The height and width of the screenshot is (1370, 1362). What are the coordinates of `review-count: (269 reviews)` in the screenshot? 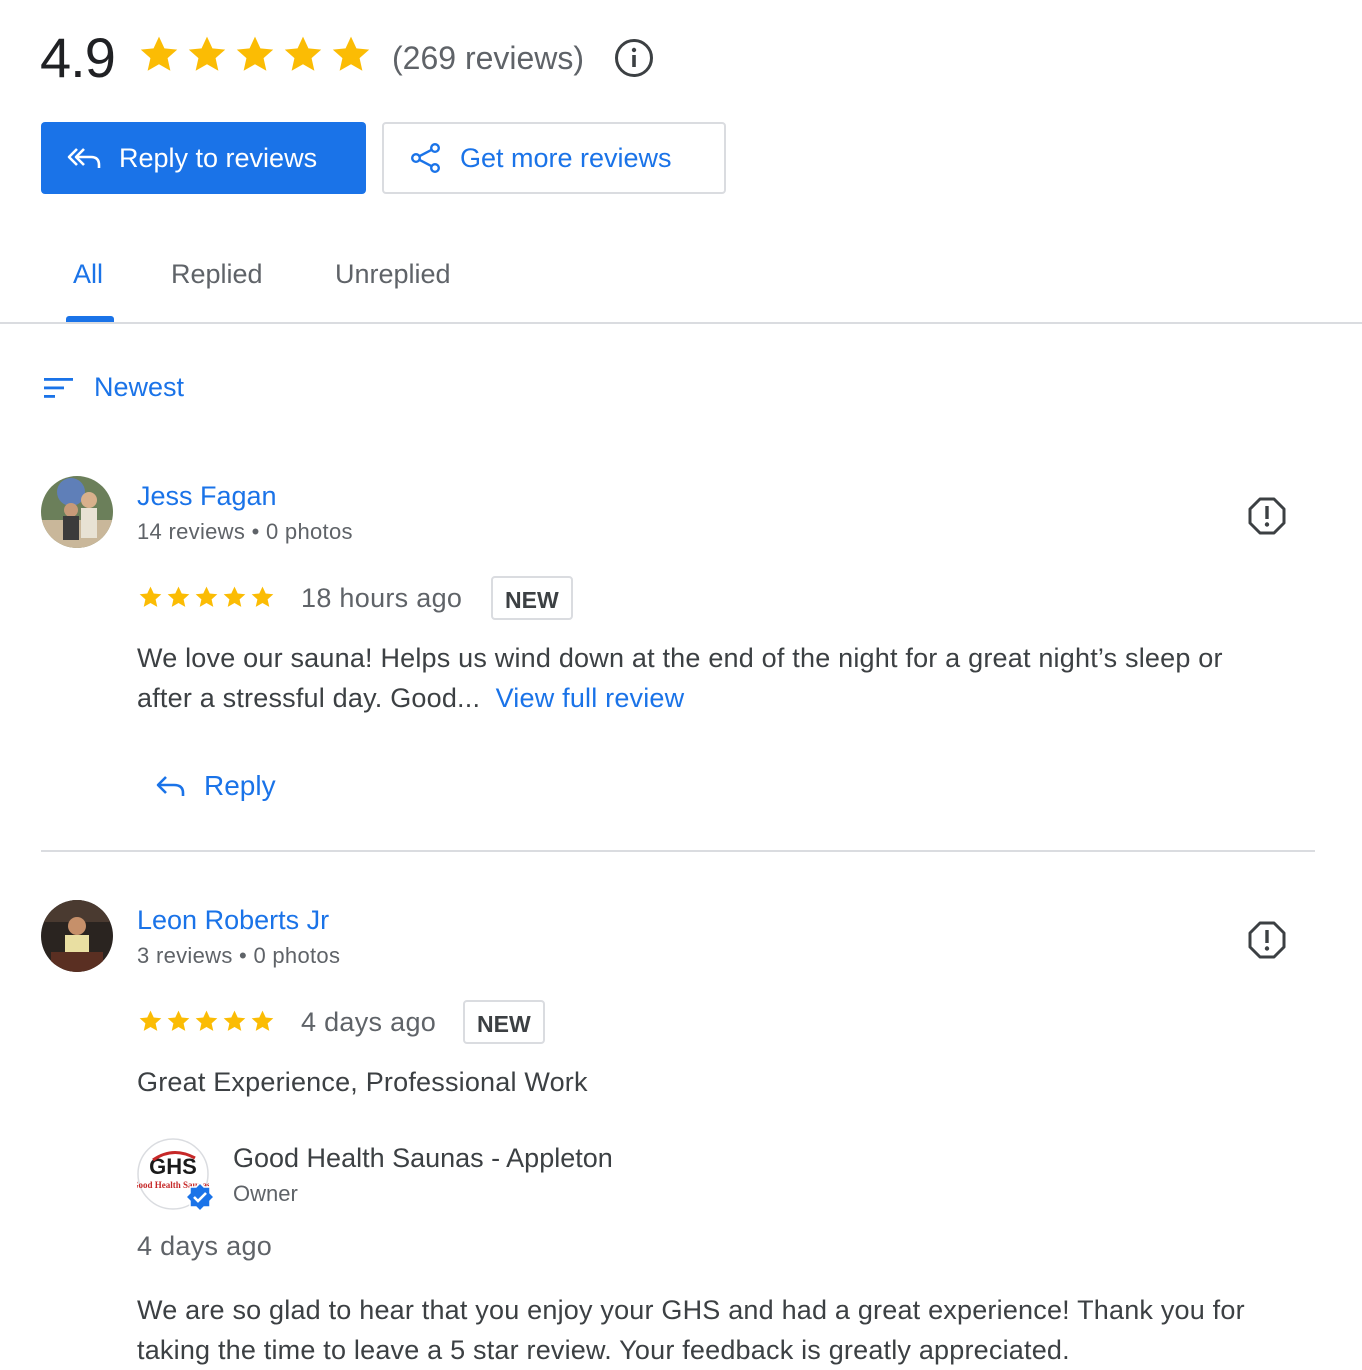 It's located at (488, 58).